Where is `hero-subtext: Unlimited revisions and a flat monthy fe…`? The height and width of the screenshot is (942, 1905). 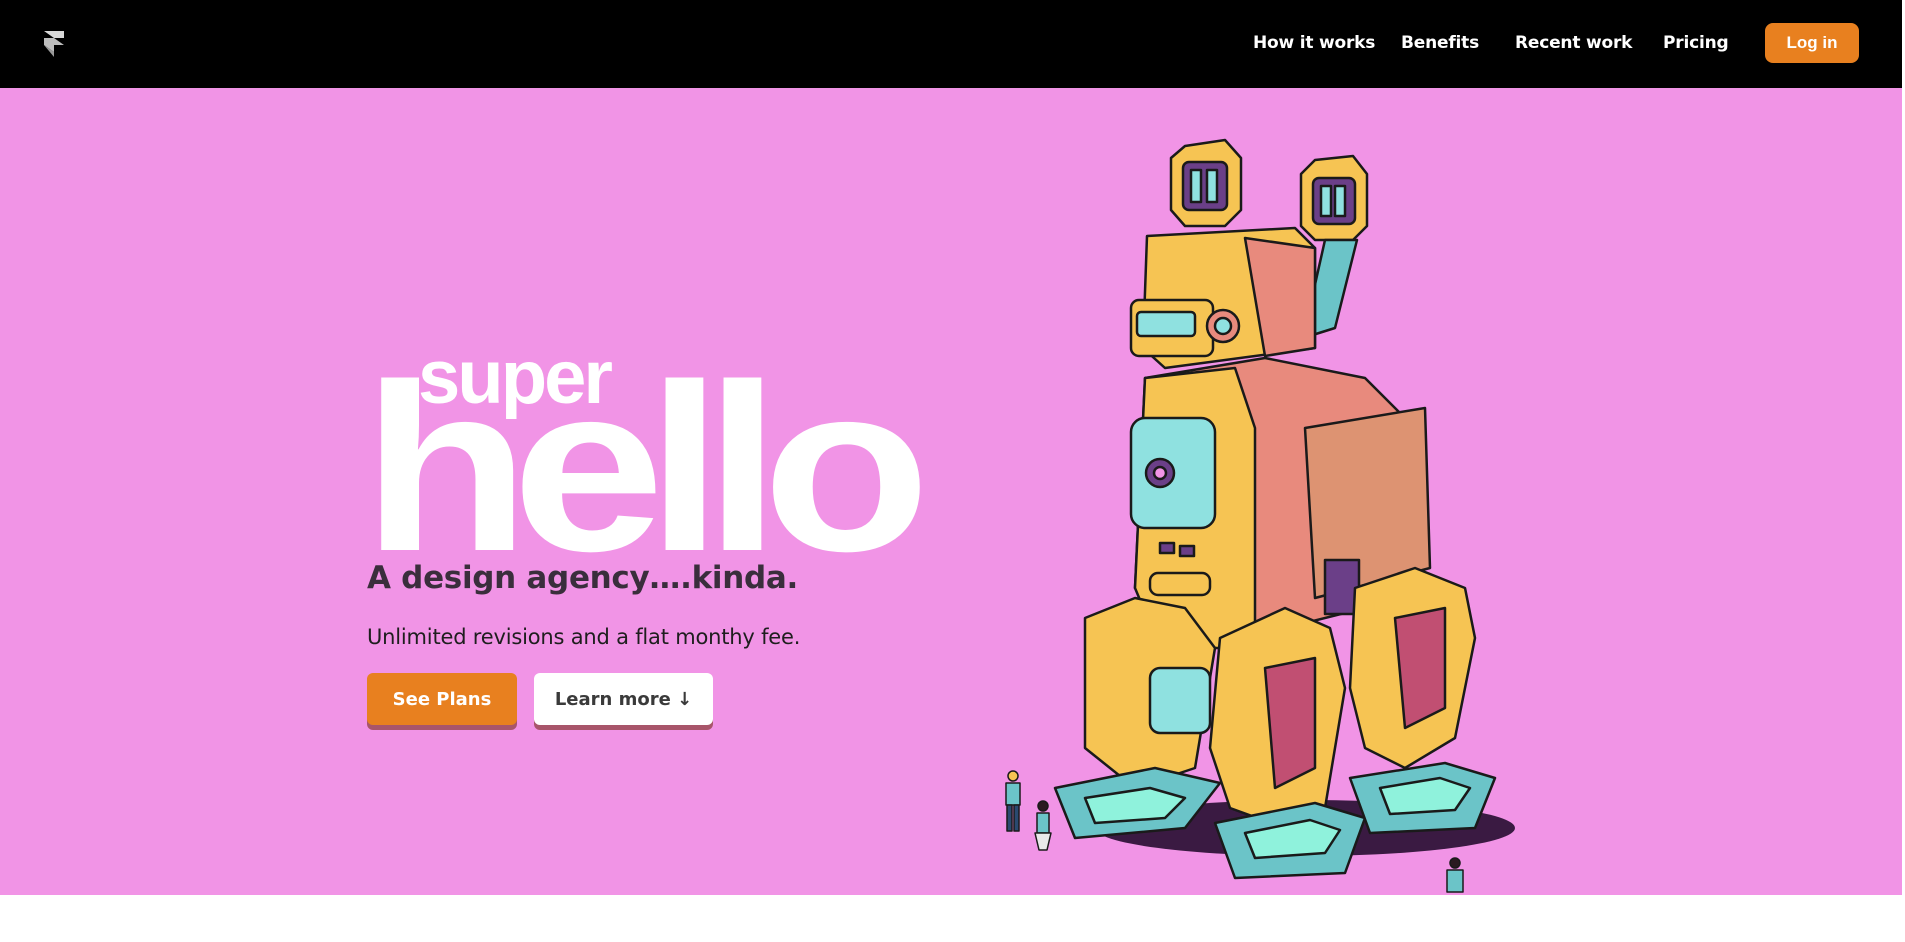
hero-subtext: Unlimited revisions and a flat monthy fe… is located at coordinates (584, 637).